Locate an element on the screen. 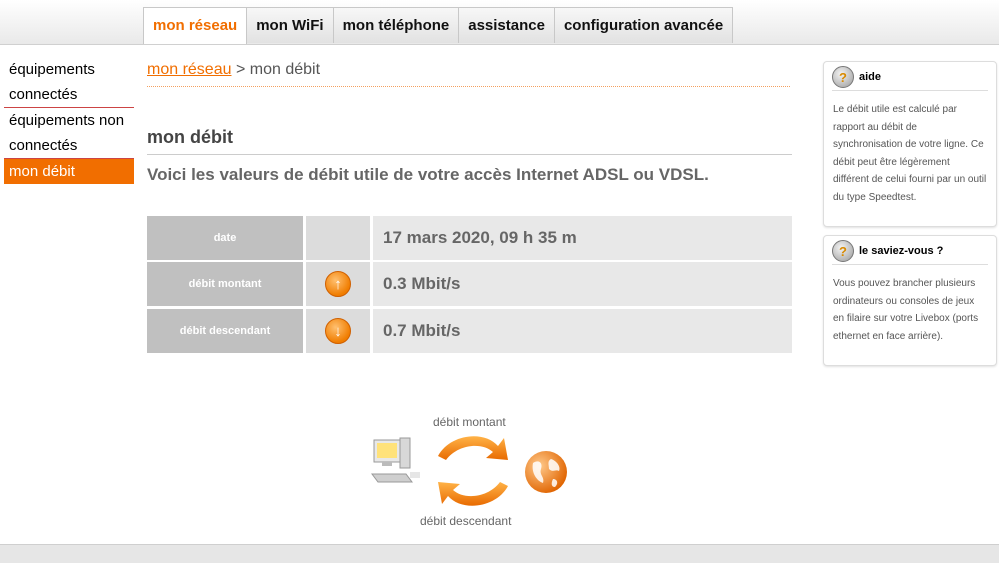 This screenshot has height=563, width=999. row-value: 0.3 Mbit/s is located at coordinates (582, 284).